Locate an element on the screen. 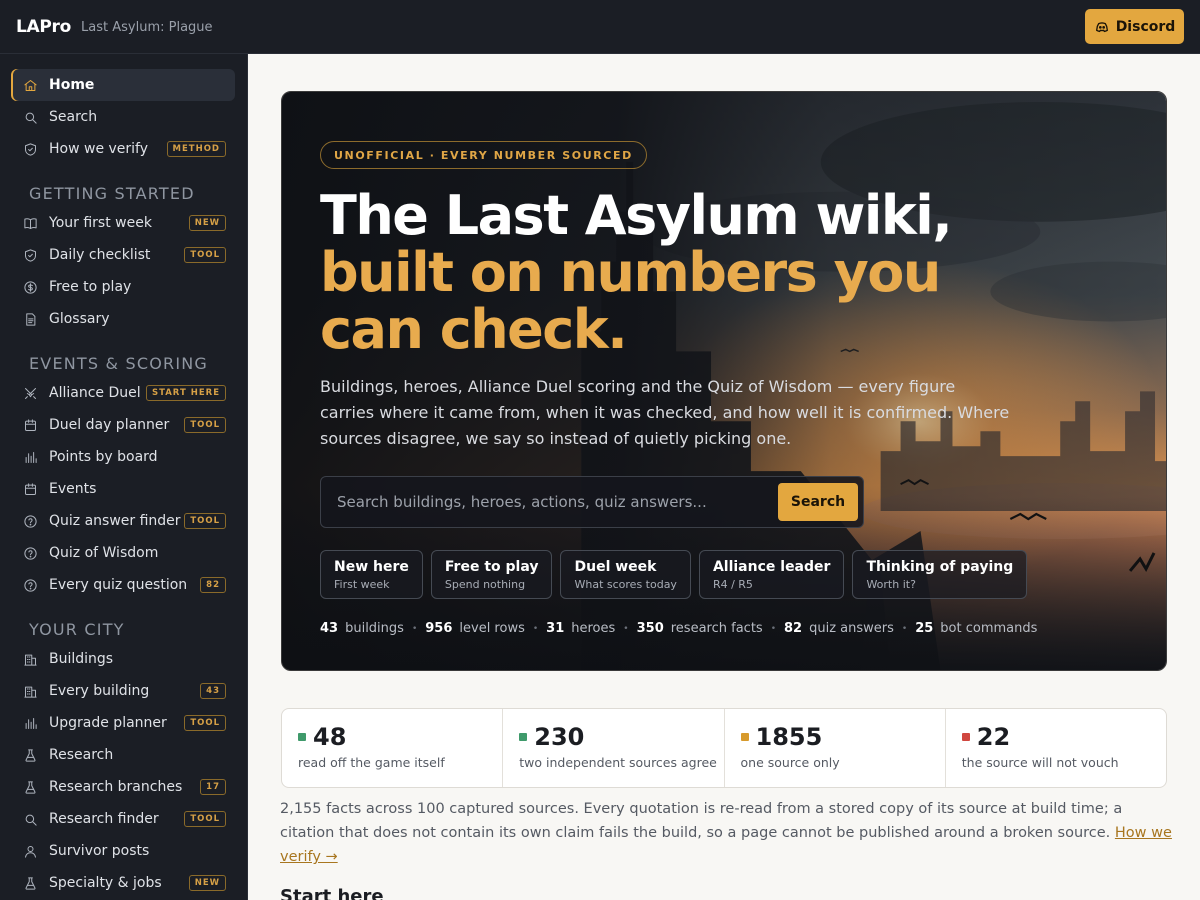 The height and width of the screenshot is (900, 1200). sidebar-item-alliance-duel: Alliance Duel START HERE is located at coordinates (123, 393).